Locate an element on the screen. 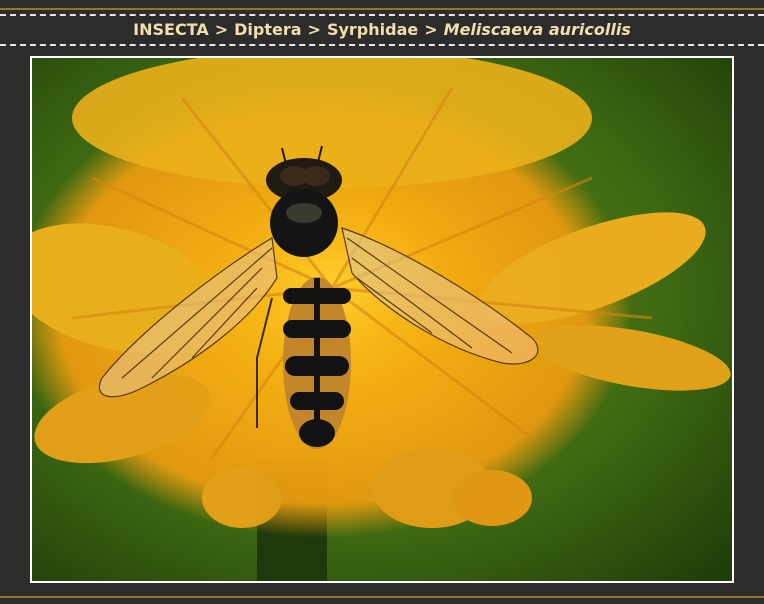 This screenshot has width=764, height=604. top-accent-line is located at coordinates (382, 9).